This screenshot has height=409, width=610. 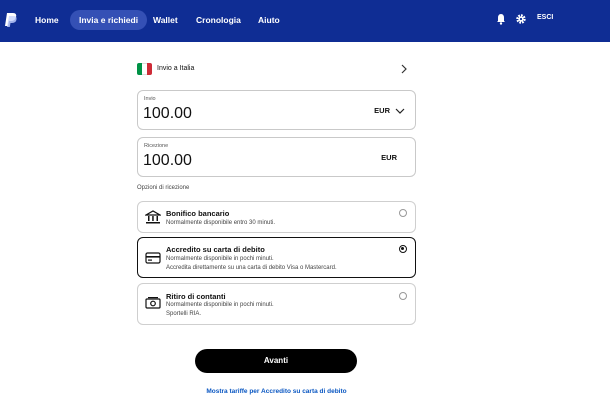 I want to click on cash-icon, so click(x=153, y=303).